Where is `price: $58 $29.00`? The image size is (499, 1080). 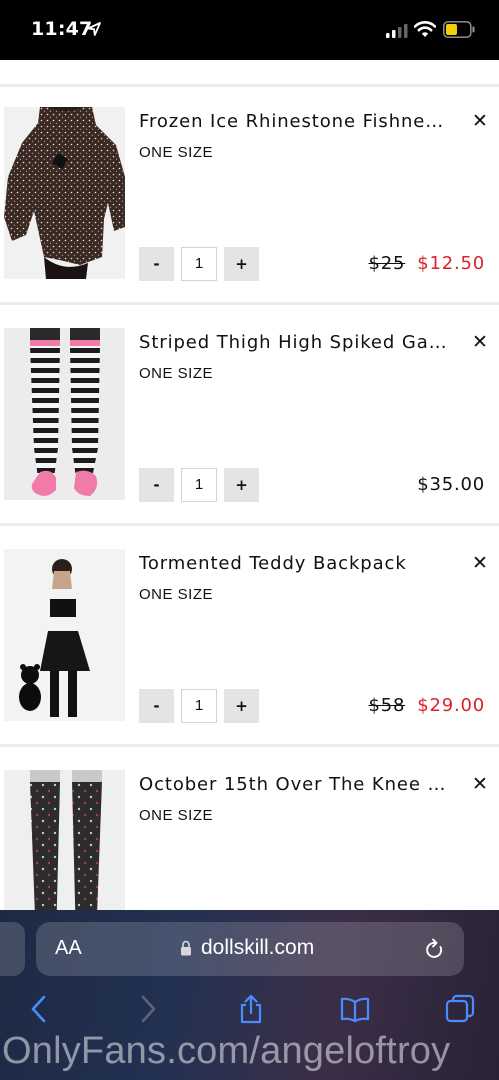 price: $58 $29.00 is located at coordinates (426, 705).